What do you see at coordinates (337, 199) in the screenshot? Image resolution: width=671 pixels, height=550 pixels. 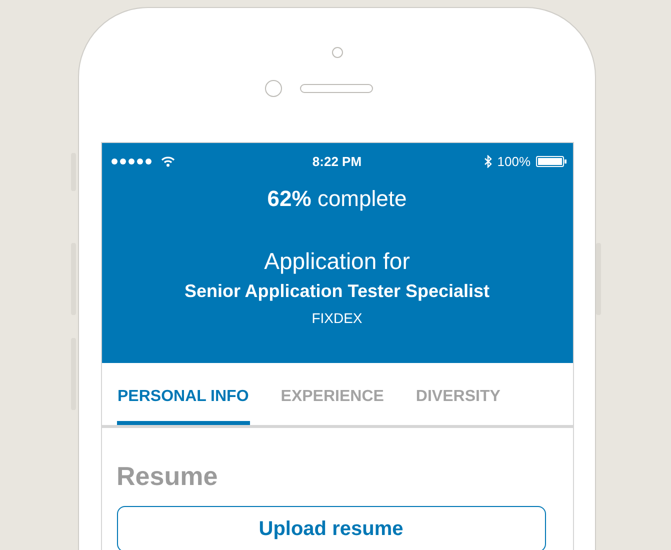 I see `progress-text: 62% complete` at bounding box center [337, 199].